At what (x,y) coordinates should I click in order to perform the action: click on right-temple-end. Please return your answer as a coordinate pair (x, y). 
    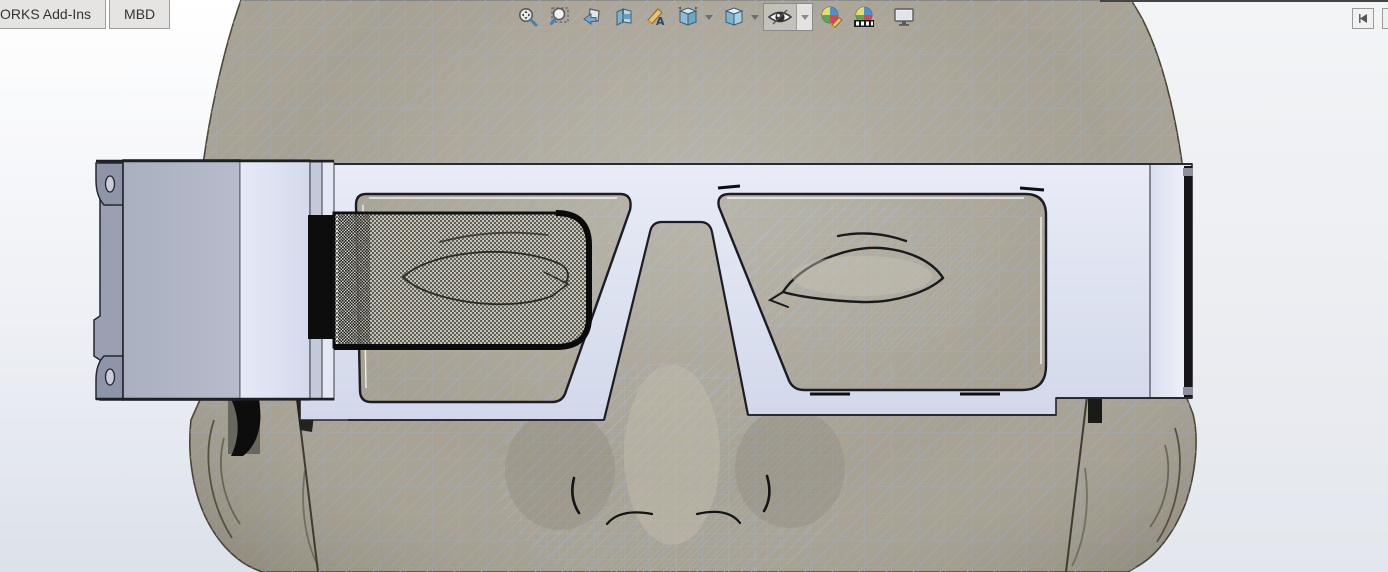
    Looking at the image, I should click on (1171, 281).